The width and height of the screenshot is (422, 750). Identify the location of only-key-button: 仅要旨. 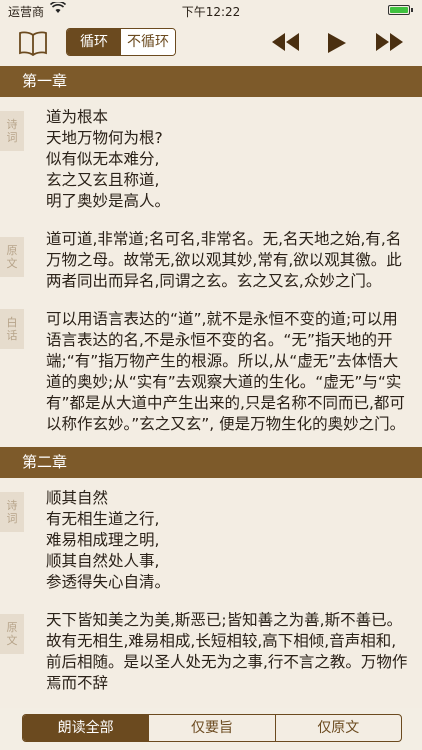
(211, 728).